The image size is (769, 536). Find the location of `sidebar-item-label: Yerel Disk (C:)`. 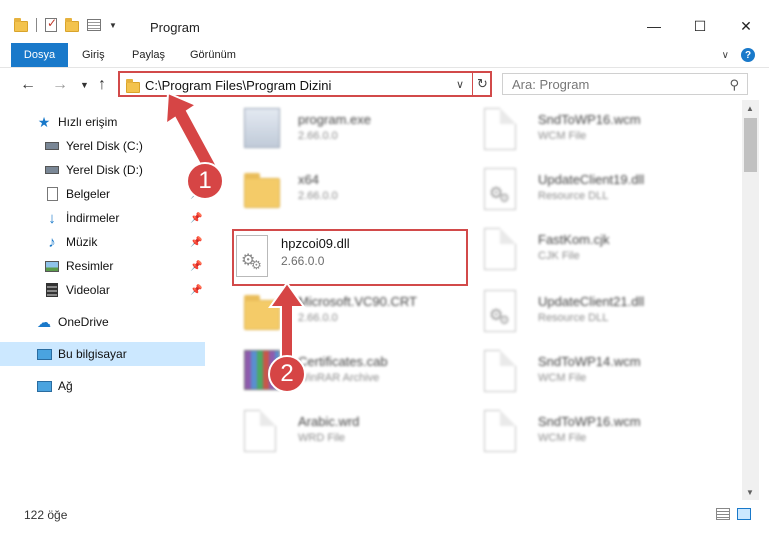

sidebar-item-label: Yerel Disk (C:) is located at coordinates (104, 146).